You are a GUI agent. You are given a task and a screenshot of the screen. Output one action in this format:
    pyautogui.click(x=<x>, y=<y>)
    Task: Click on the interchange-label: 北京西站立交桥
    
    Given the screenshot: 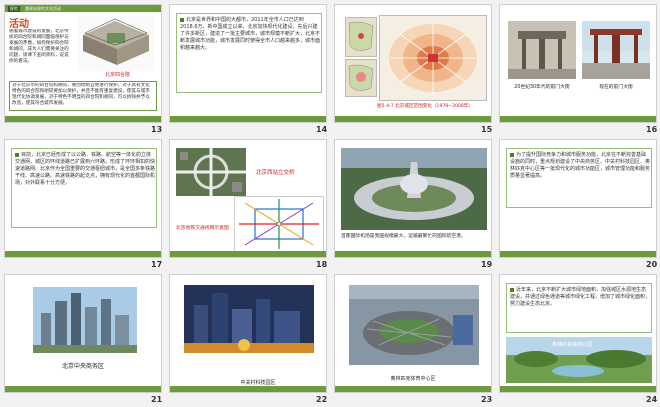 What is the action you would take?
    pyautogui.click(x=275, y=173)
    